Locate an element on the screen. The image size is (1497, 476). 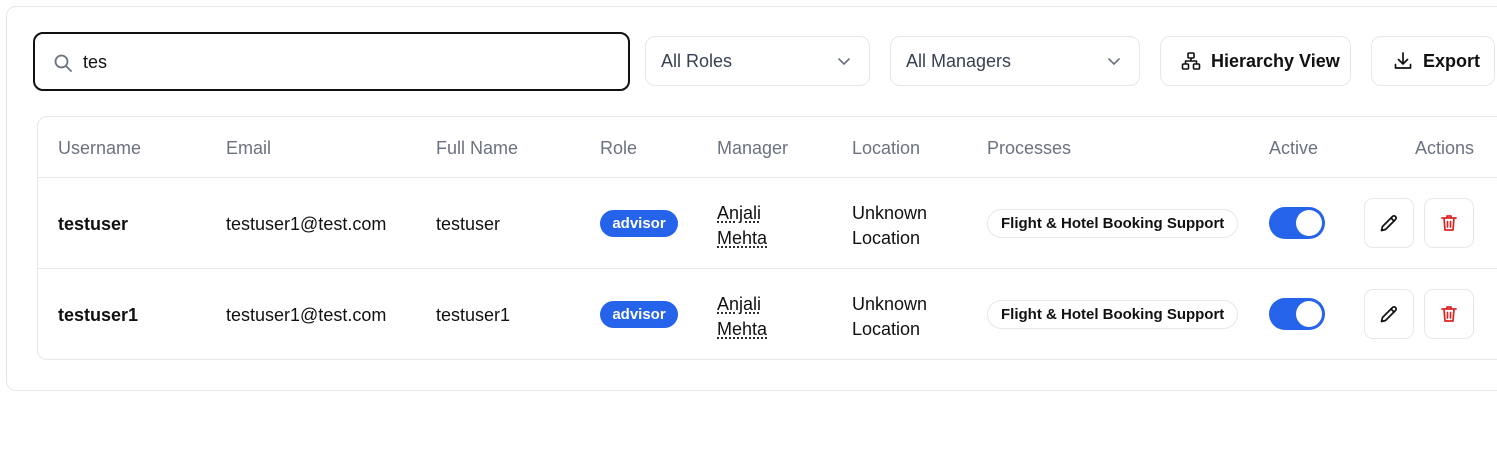
role-filter-value: All Roles is located at coordinates (697, 60).